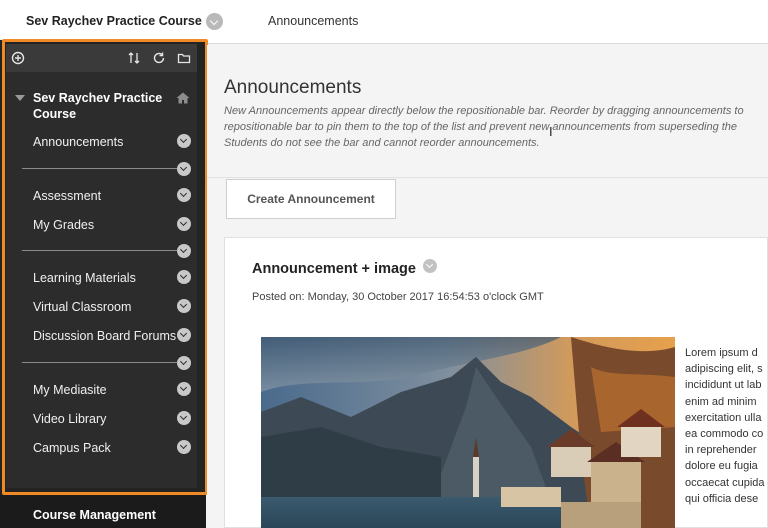 This screenshot has width=768, height=528. I want to click on body-line: qui officia dese, so click(722, 498).